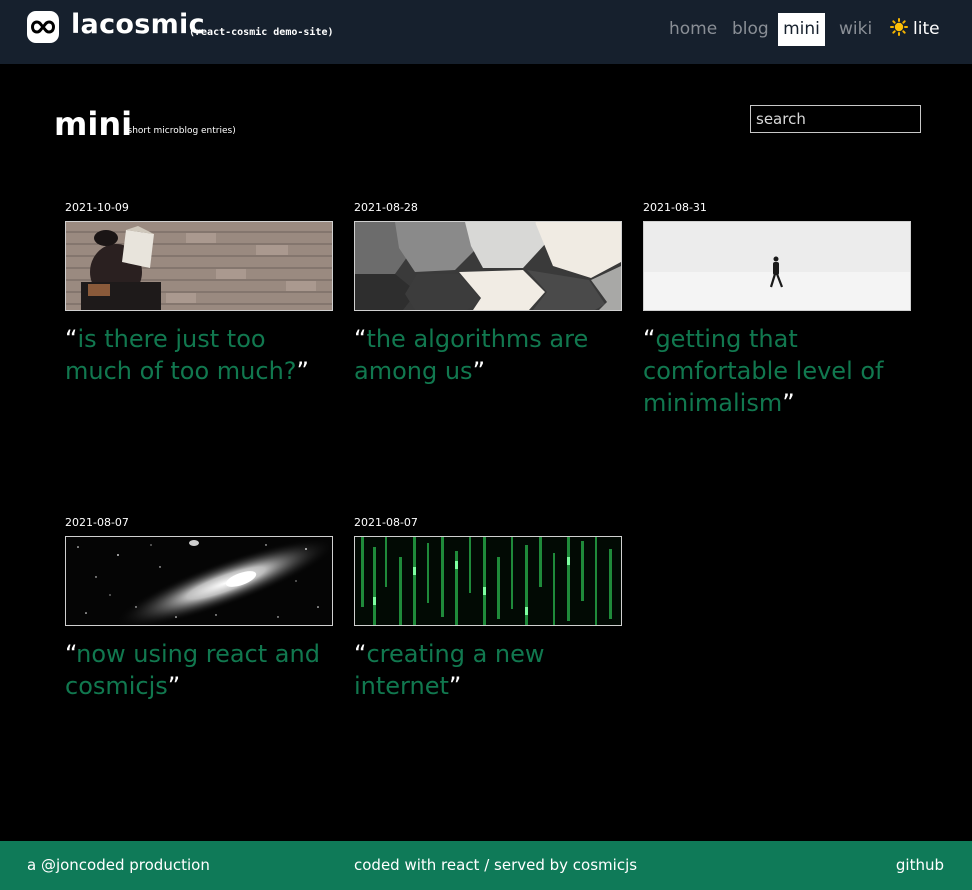 The image size is (972, 890). What do you see at coordinates (855, 29) in the screenshot?
I see `nav-item-wiki: wiki` at bounding box center [855, 29].